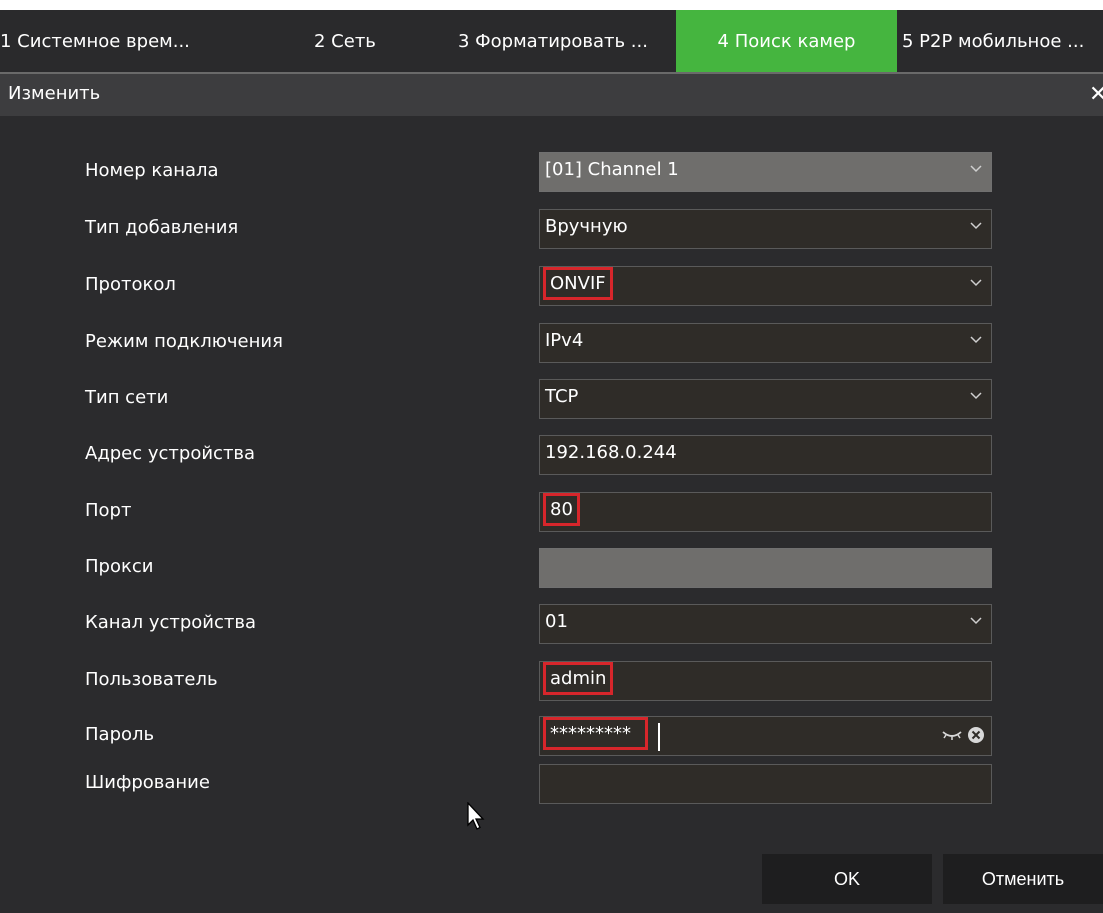 The image size is (1103, 913). I want to click on row-channel-number: Номер канала [01] Channel 1, so click(551, 172).